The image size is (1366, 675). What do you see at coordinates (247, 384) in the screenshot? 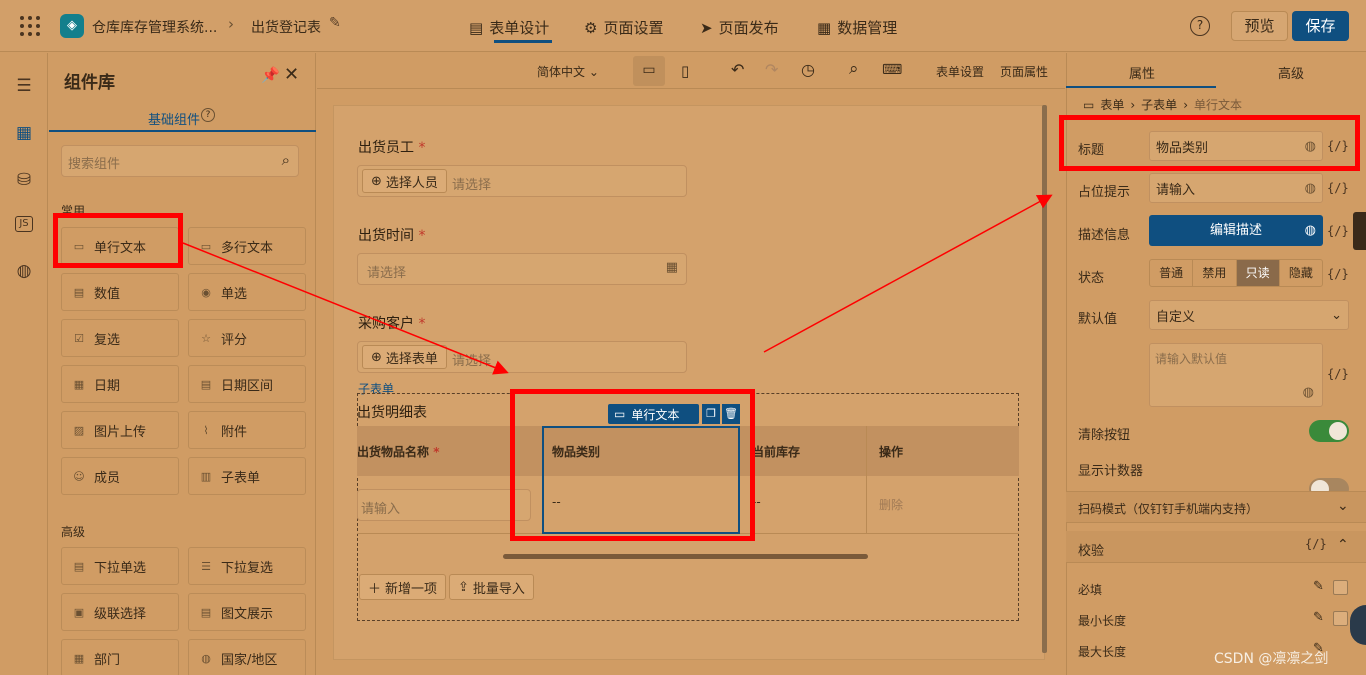
I see `comp-date-range: ▤ 日期区间` at bounding box center [247, 384].